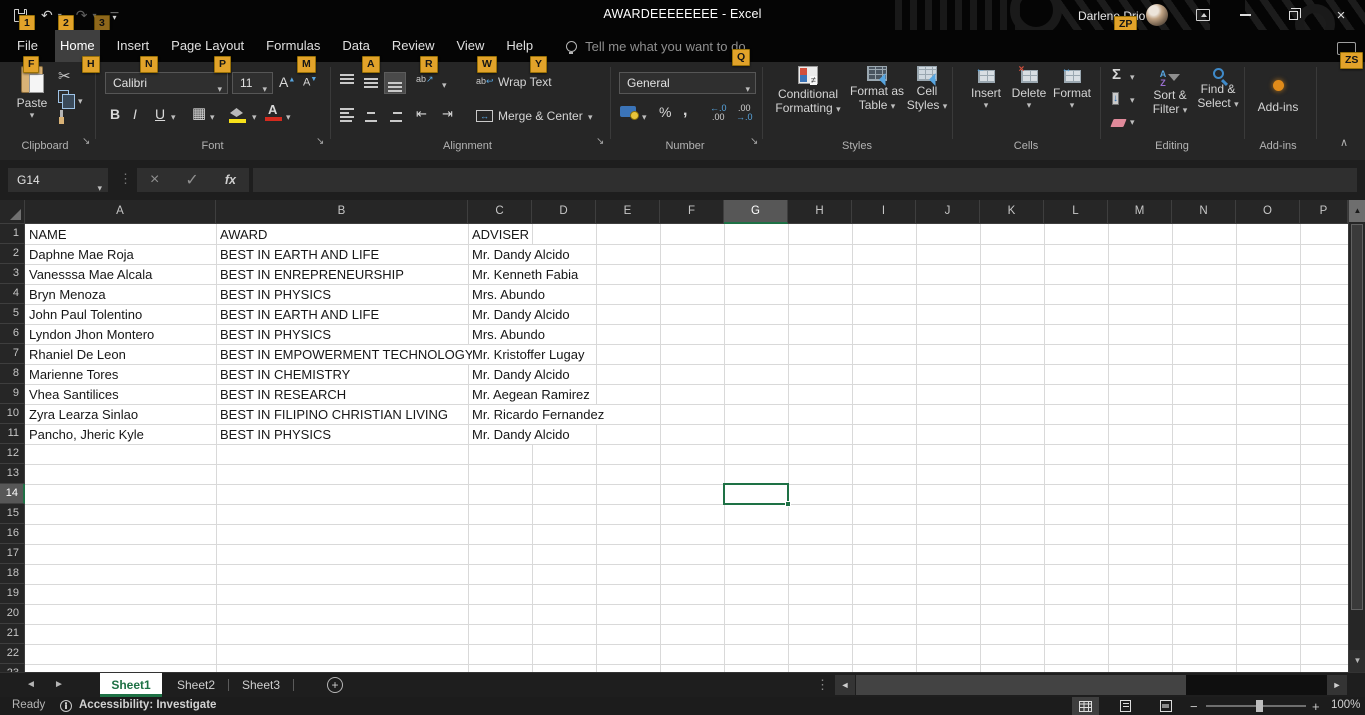  Describe the element at coordinates (335, 685) in the screenshot. I see `new-sheet-icon: +` at that location.